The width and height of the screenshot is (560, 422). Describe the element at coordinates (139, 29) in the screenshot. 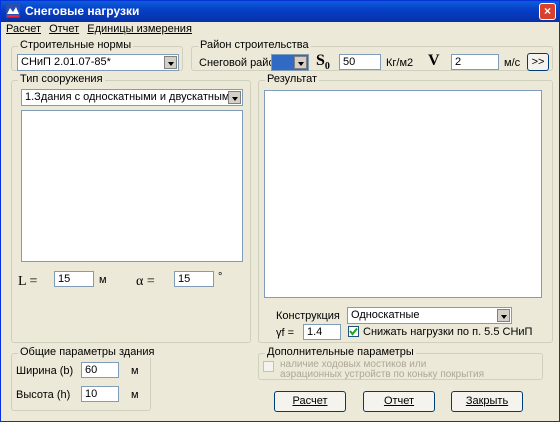

I see `menu-item-units: Единицы измерения` at that location.